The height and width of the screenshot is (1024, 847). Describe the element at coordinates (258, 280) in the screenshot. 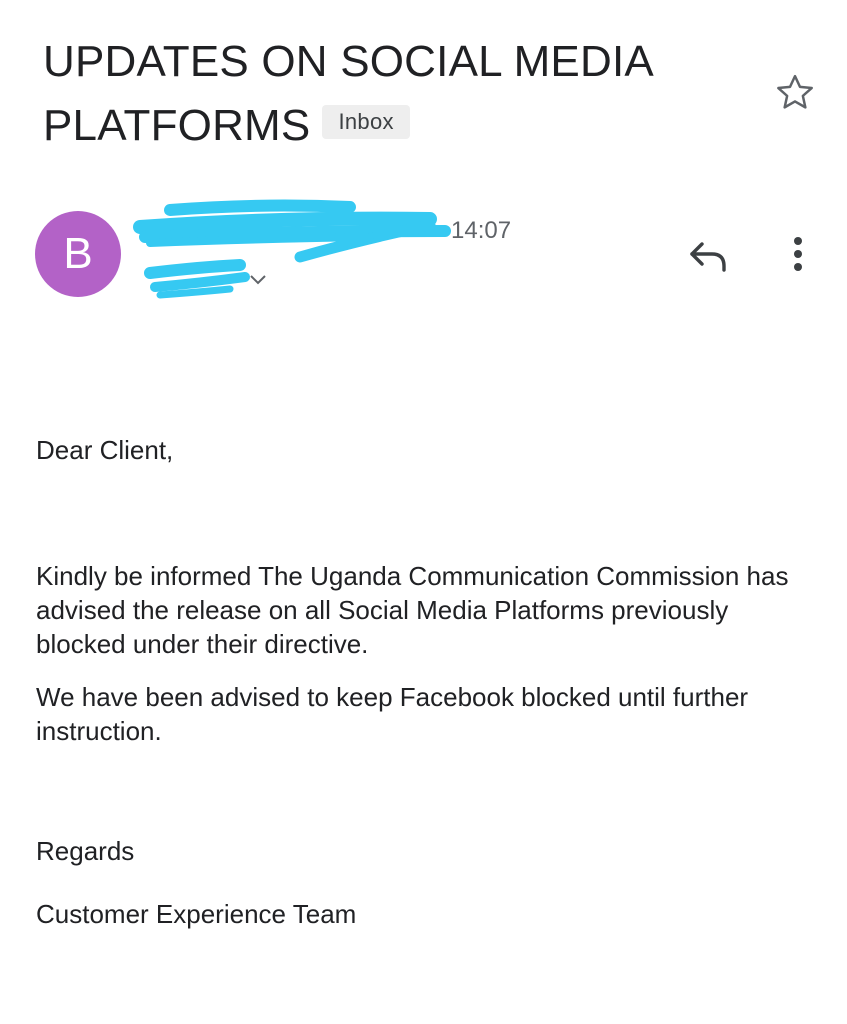

I see `chevron-down-icon` at that location.